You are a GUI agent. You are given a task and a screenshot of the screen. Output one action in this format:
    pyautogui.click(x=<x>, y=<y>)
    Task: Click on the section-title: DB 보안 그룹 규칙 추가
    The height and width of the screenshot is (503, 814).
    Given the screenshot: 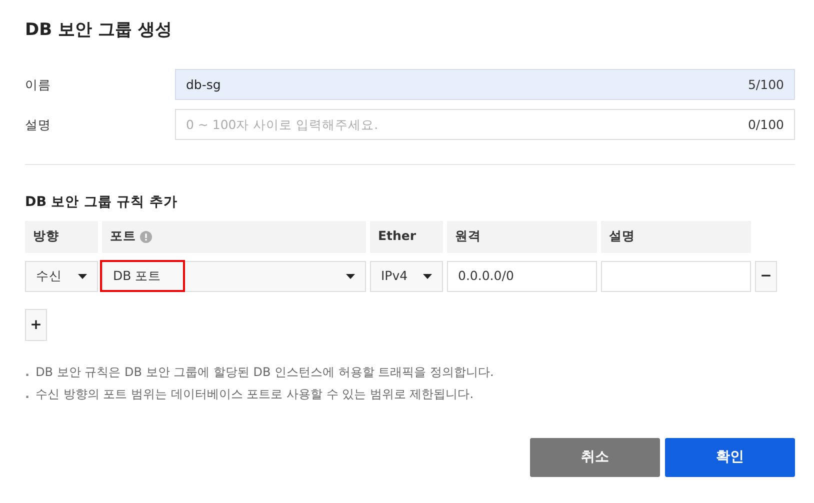 What is the action you would take?
    pyautogui.click(x=101, y=202)
    